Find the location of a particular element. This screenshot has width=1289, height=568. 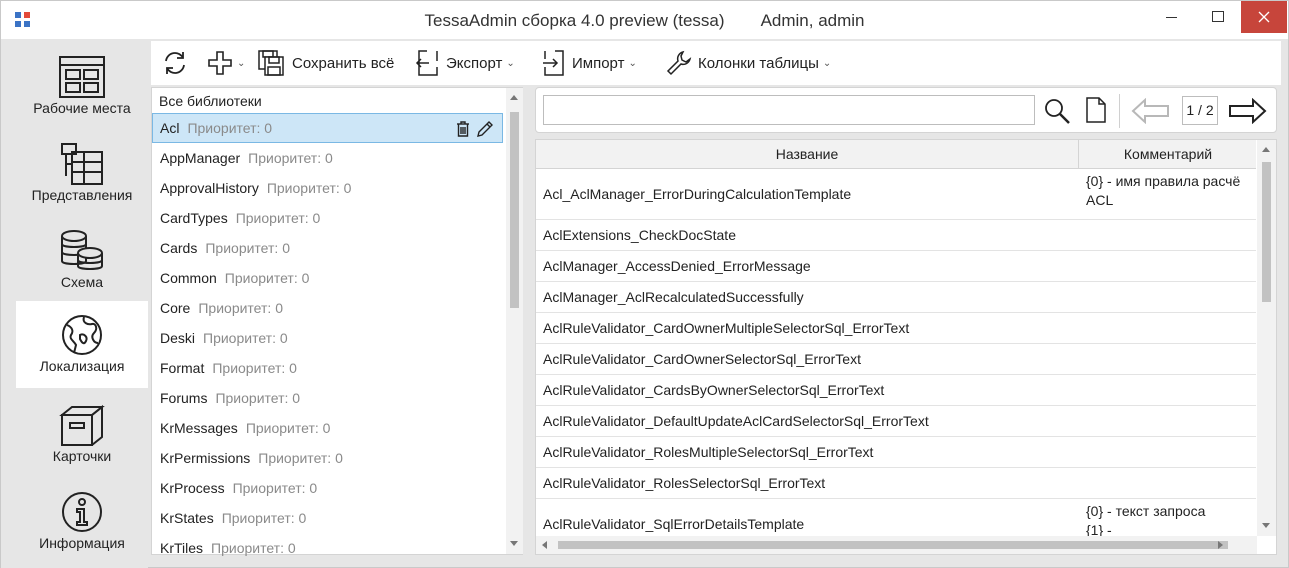

library-item: Acl Приоритет: 0 is located at coordinates (327, 128).